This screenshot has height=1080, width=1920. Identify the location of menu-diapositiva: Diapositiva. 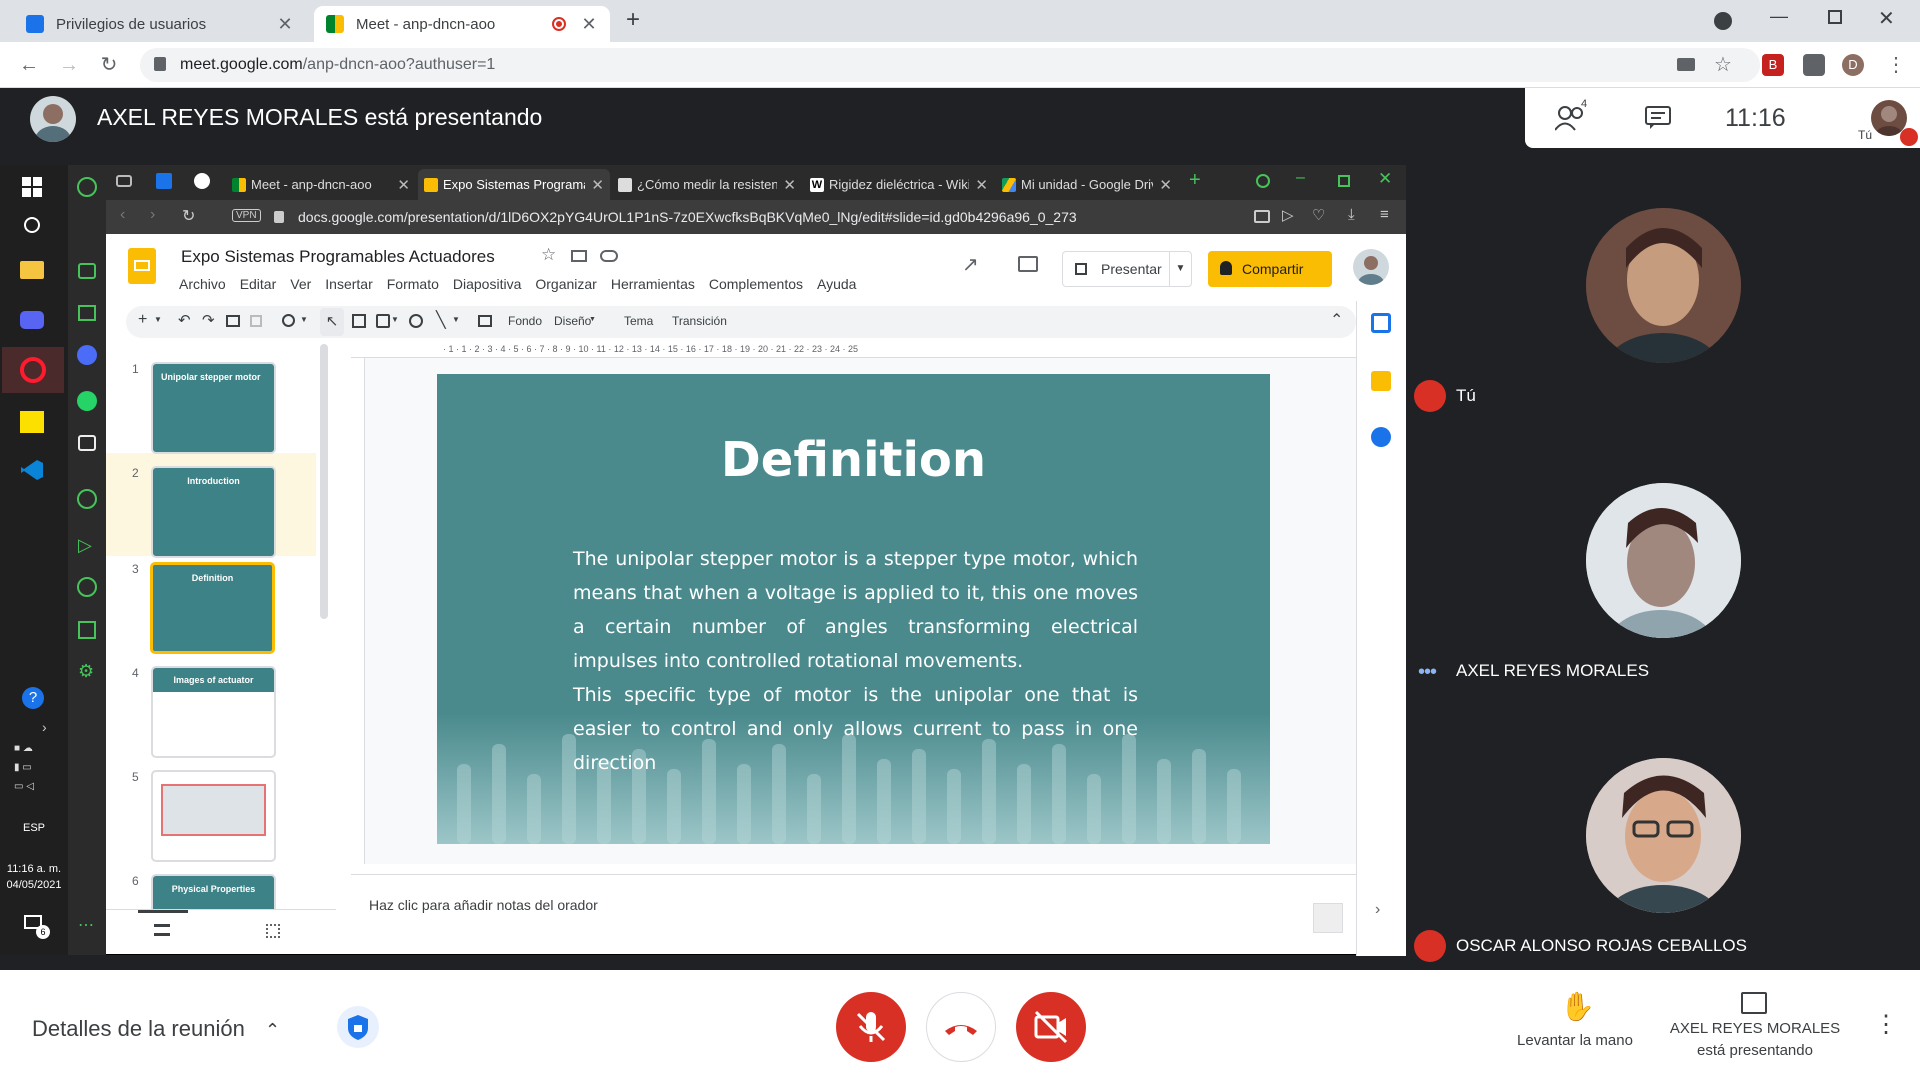
(487, 284).